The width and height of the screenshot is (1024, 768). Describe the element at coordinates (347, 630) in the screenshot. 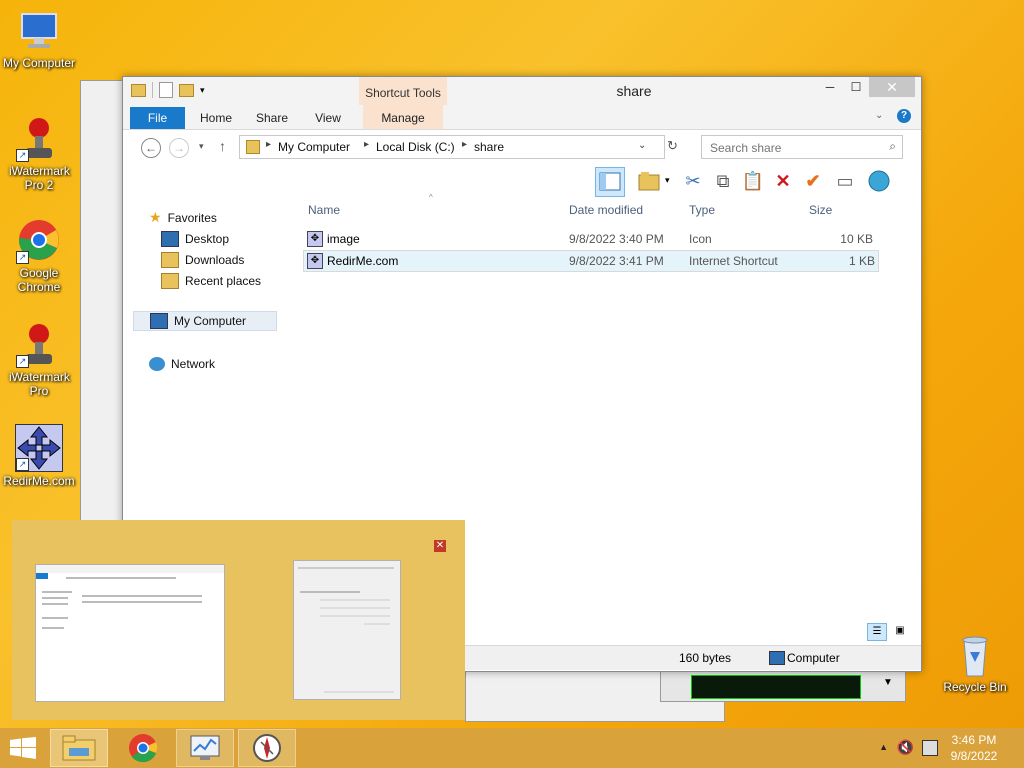

I see `thumbnail-properties` at that location.